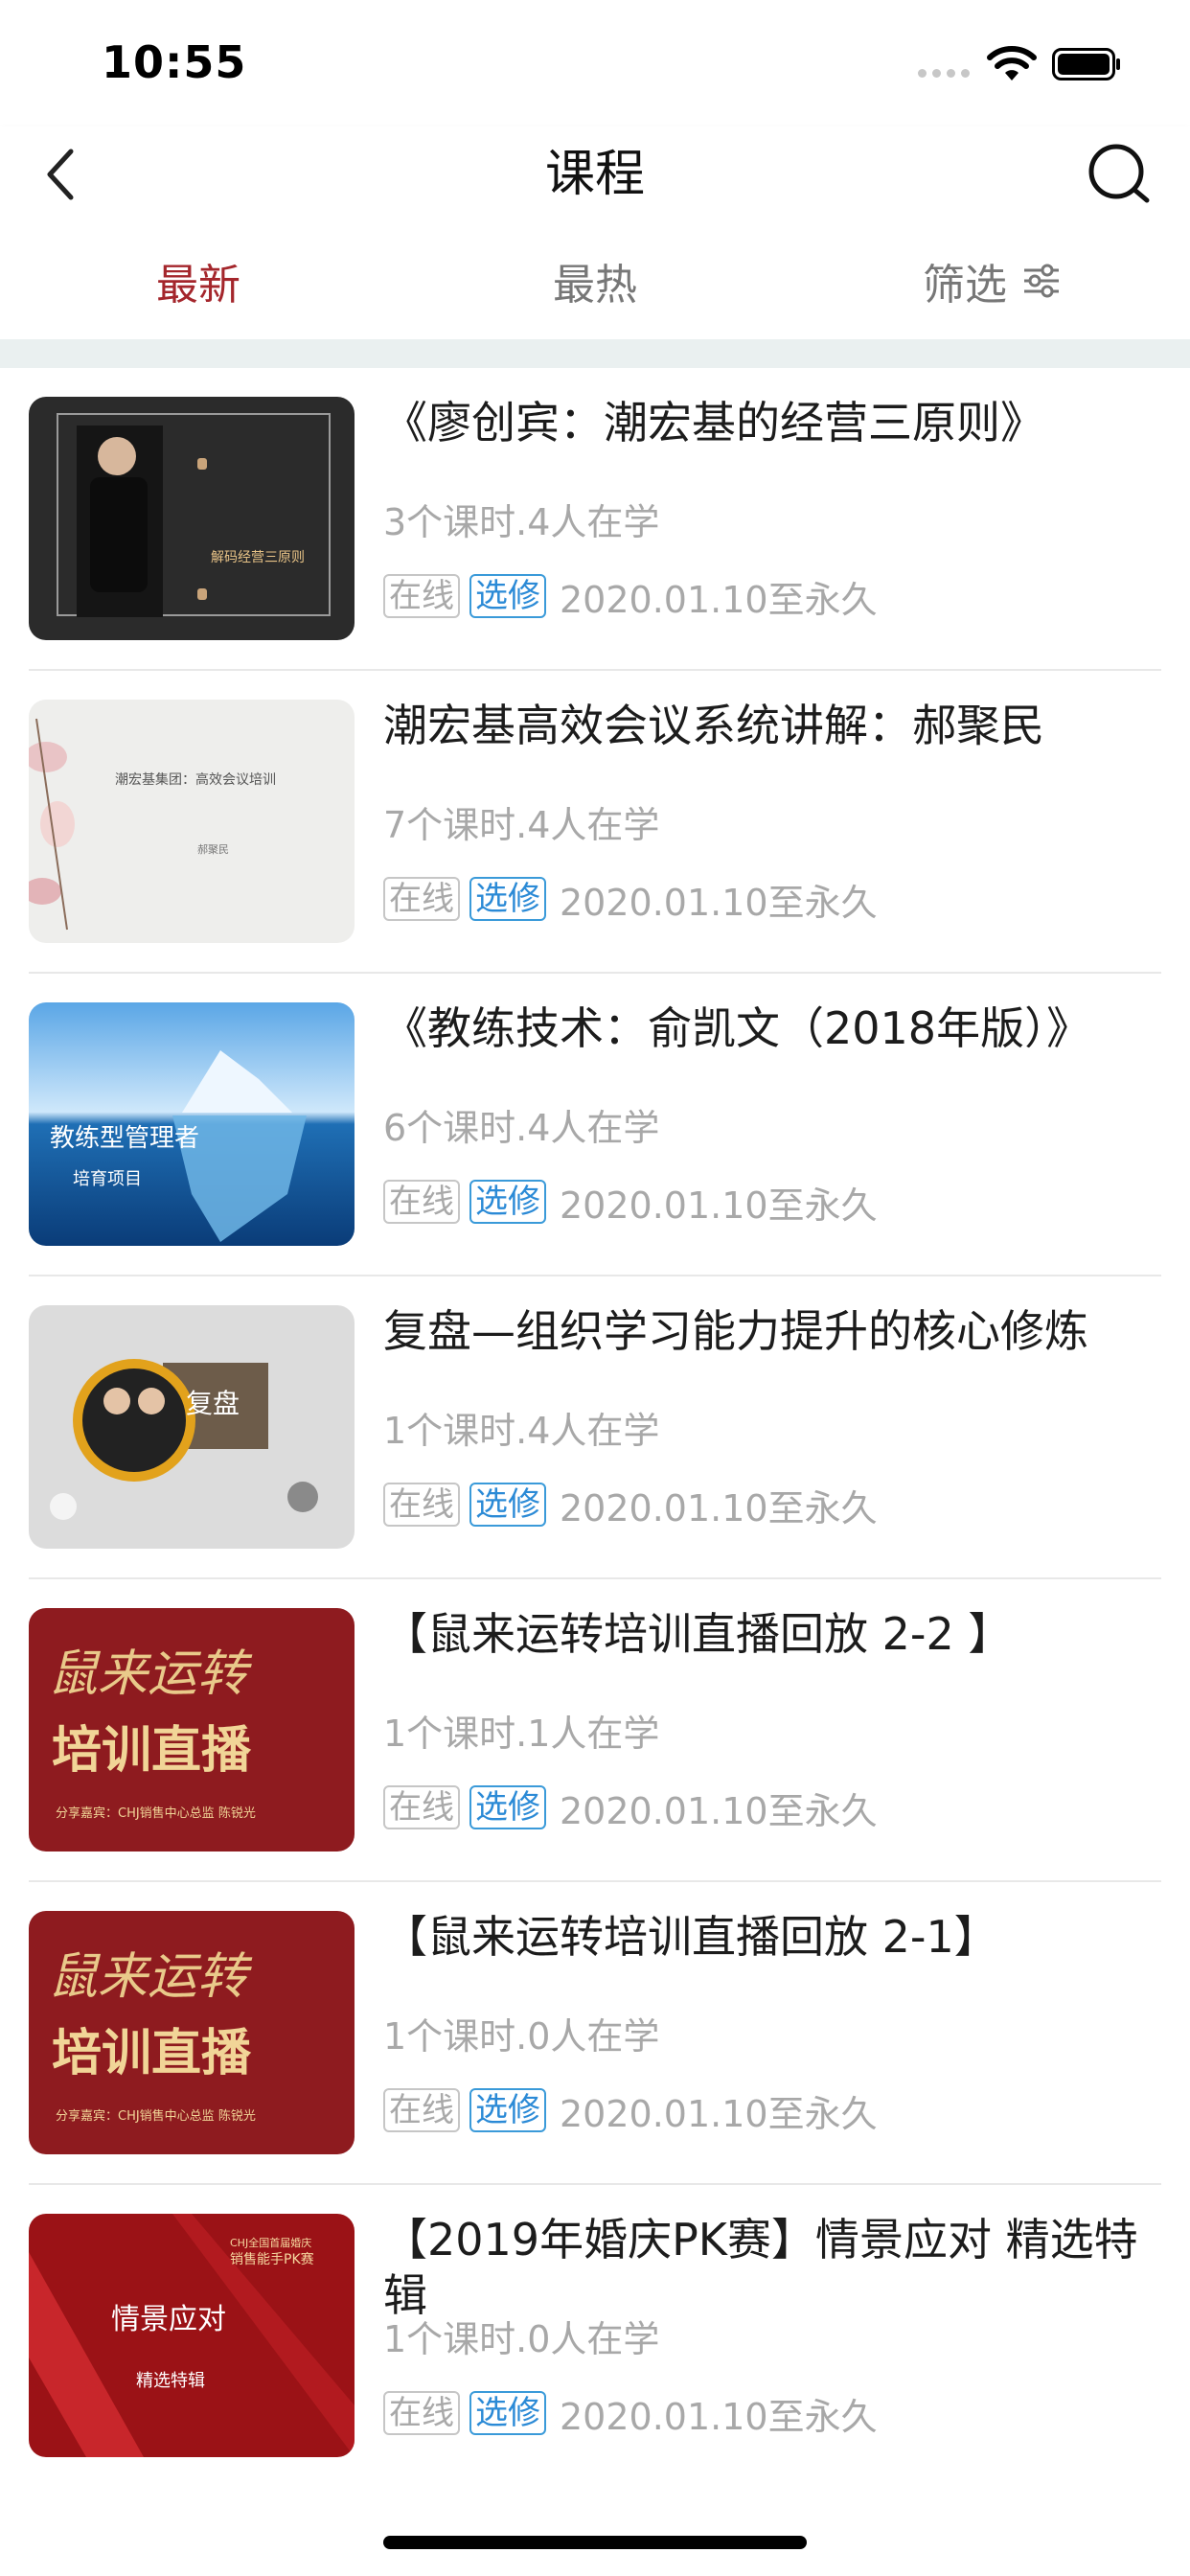 The height and width of the screenshot is (2576, 1190). Describe the element at coordinates (198, 285) in the screenshot. I see `tab-latest-label: 最新` at that location.